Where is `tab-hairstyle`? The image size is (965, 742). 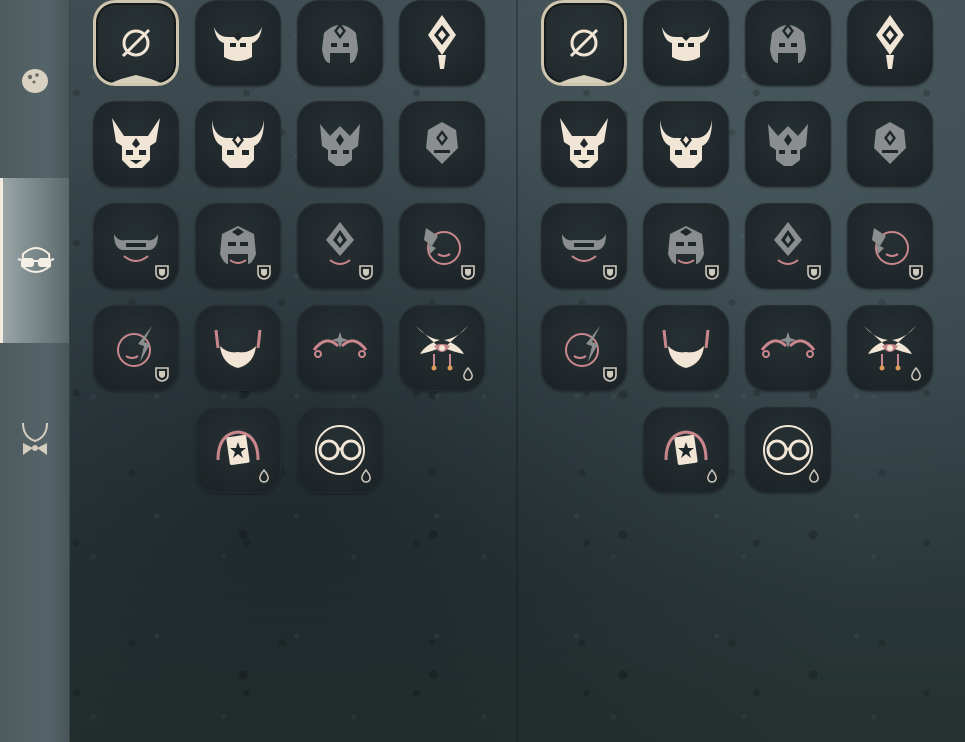 tab-hairstyle is located at coordinates (34, 80).